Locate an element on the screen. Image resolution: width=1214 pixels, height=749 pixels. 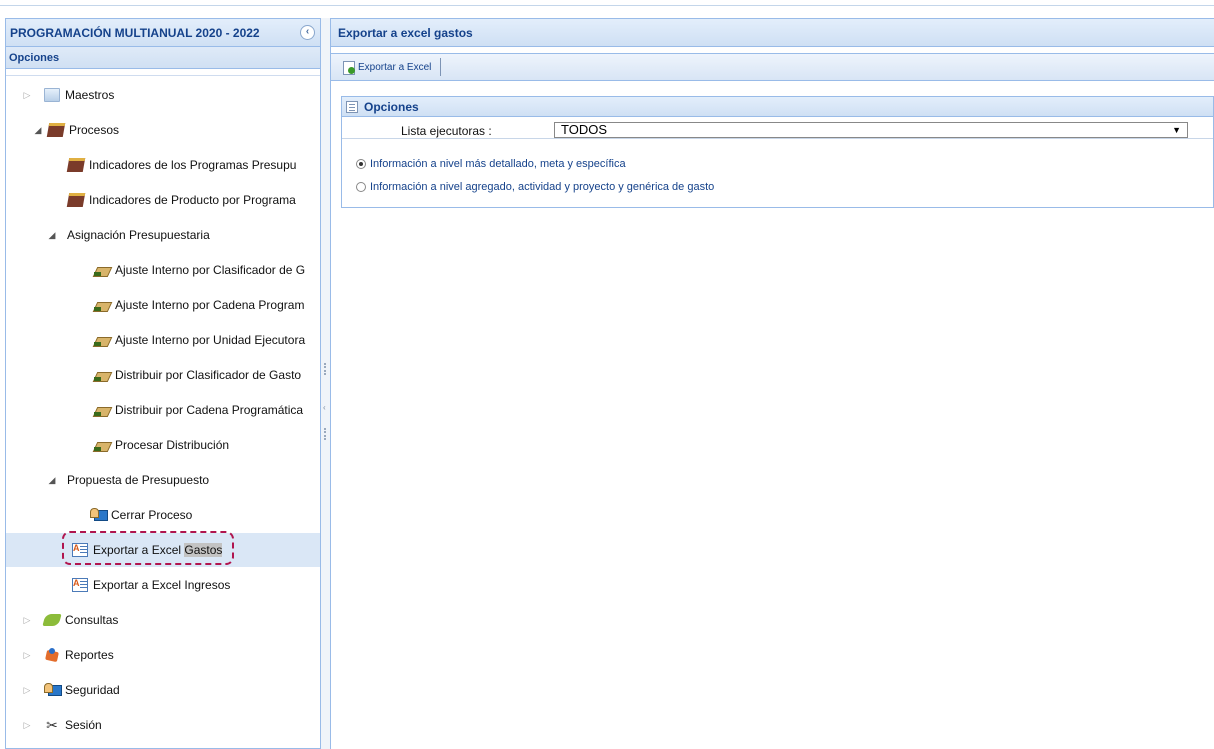
tree-item-ajuste-unidad: Ajuste Interno por Unidad Ejecutora is located at coordinates (163, 340).